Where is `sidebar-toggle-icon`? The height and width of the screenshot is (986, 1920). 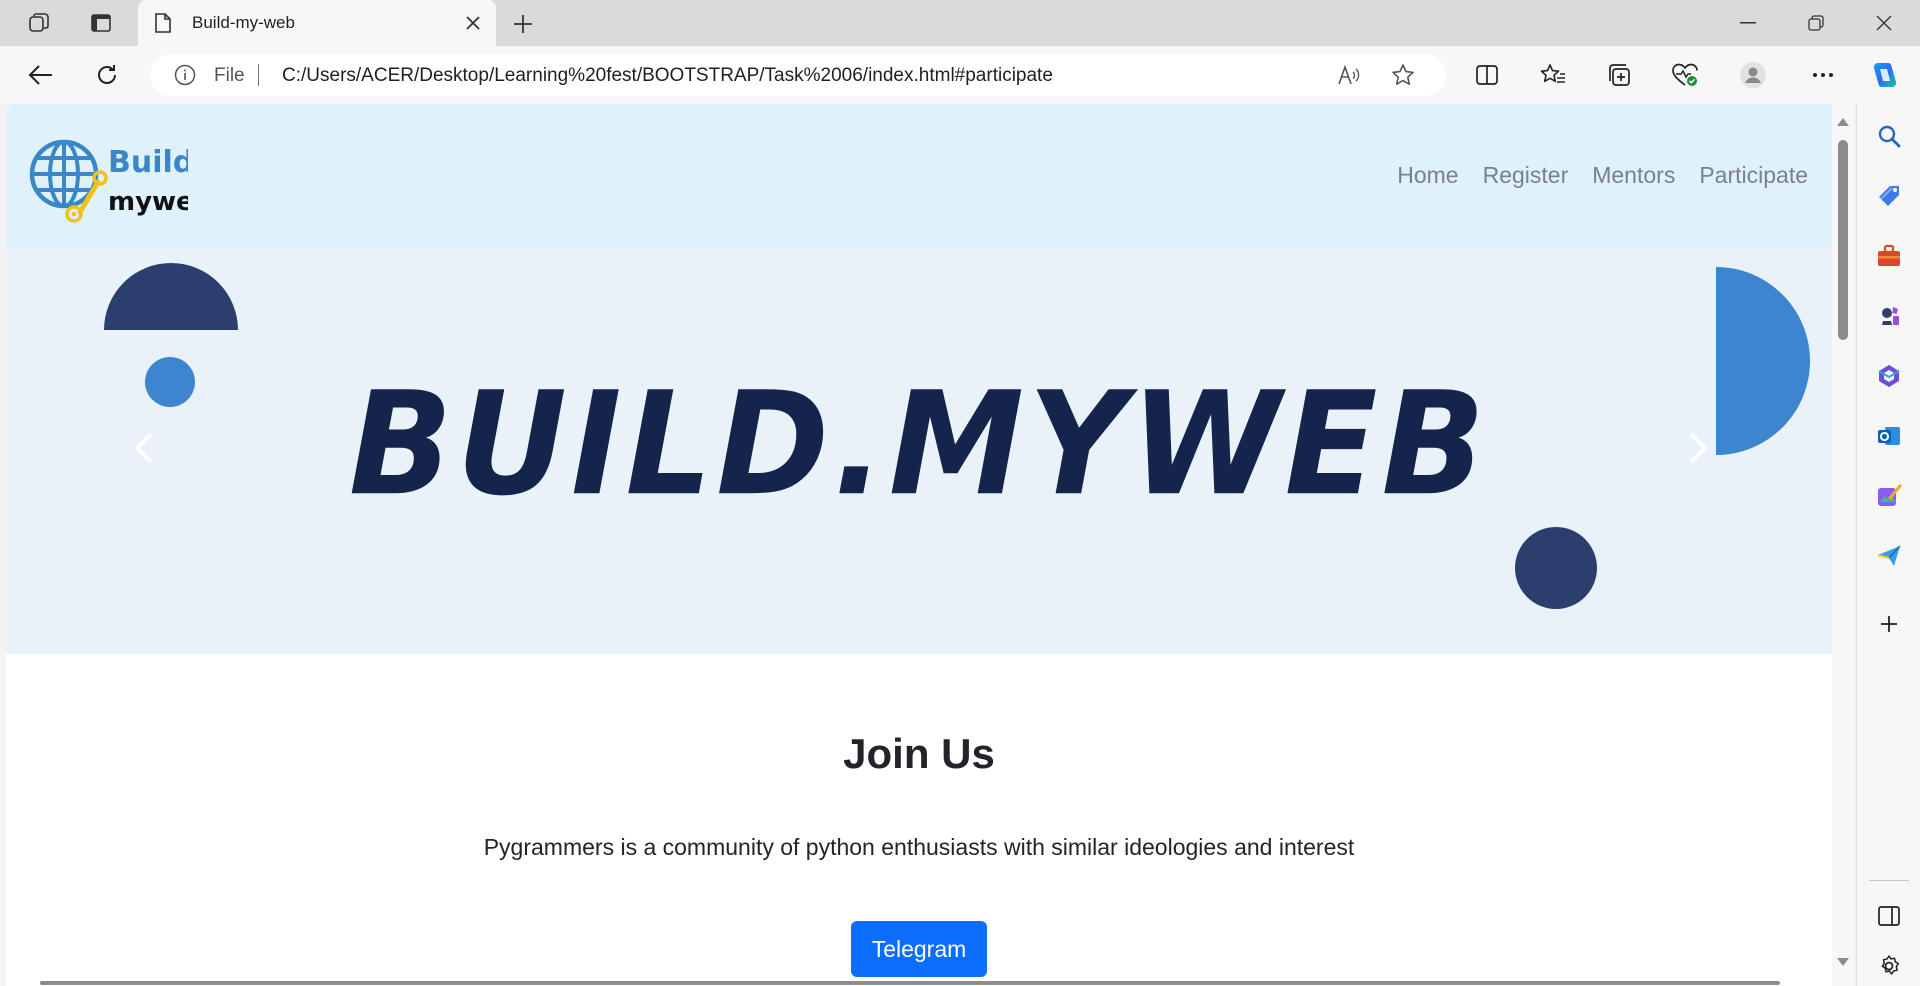 sidebar-toggle-icon is located at coordinates (1889, 916).